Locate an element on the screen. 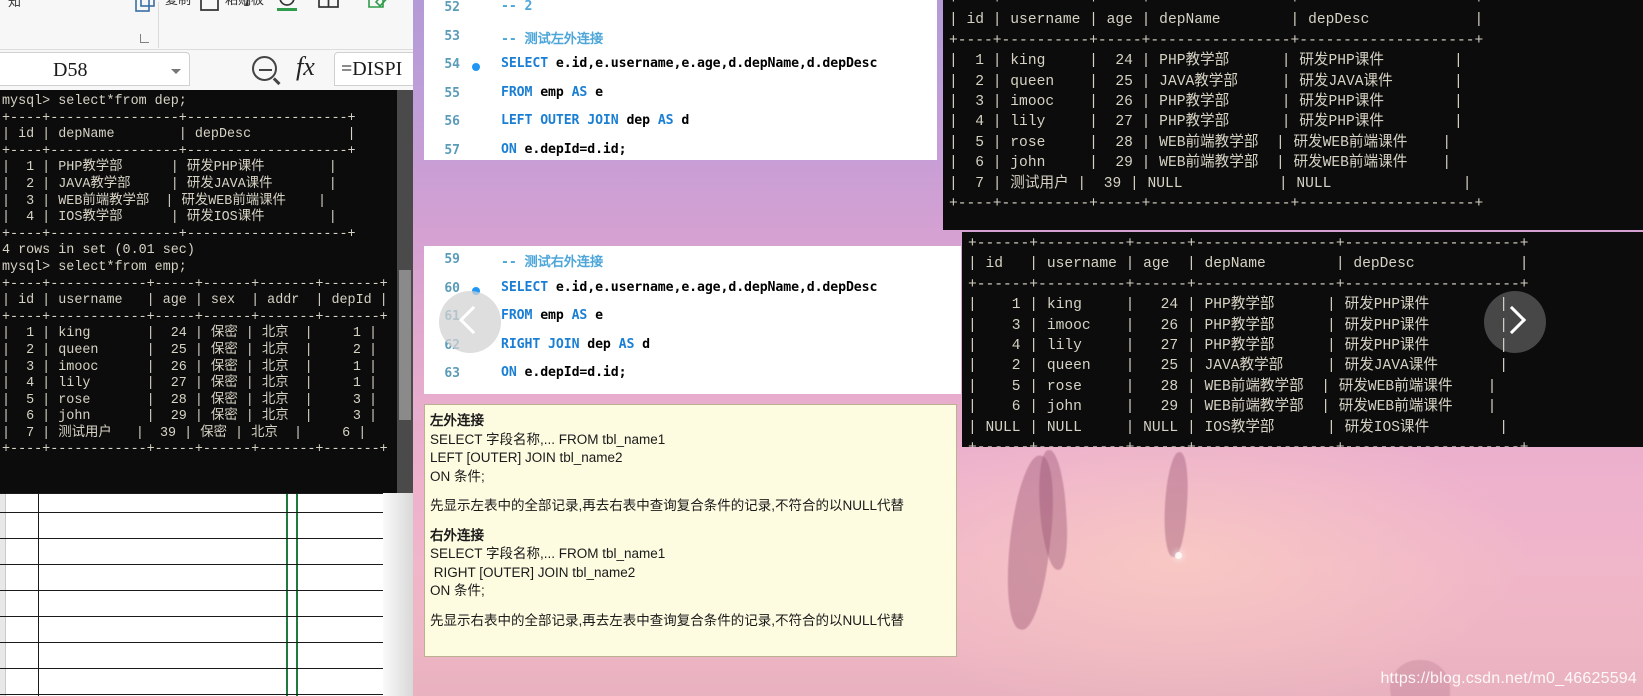  next-image-button is located at coordinates (1515, 322).